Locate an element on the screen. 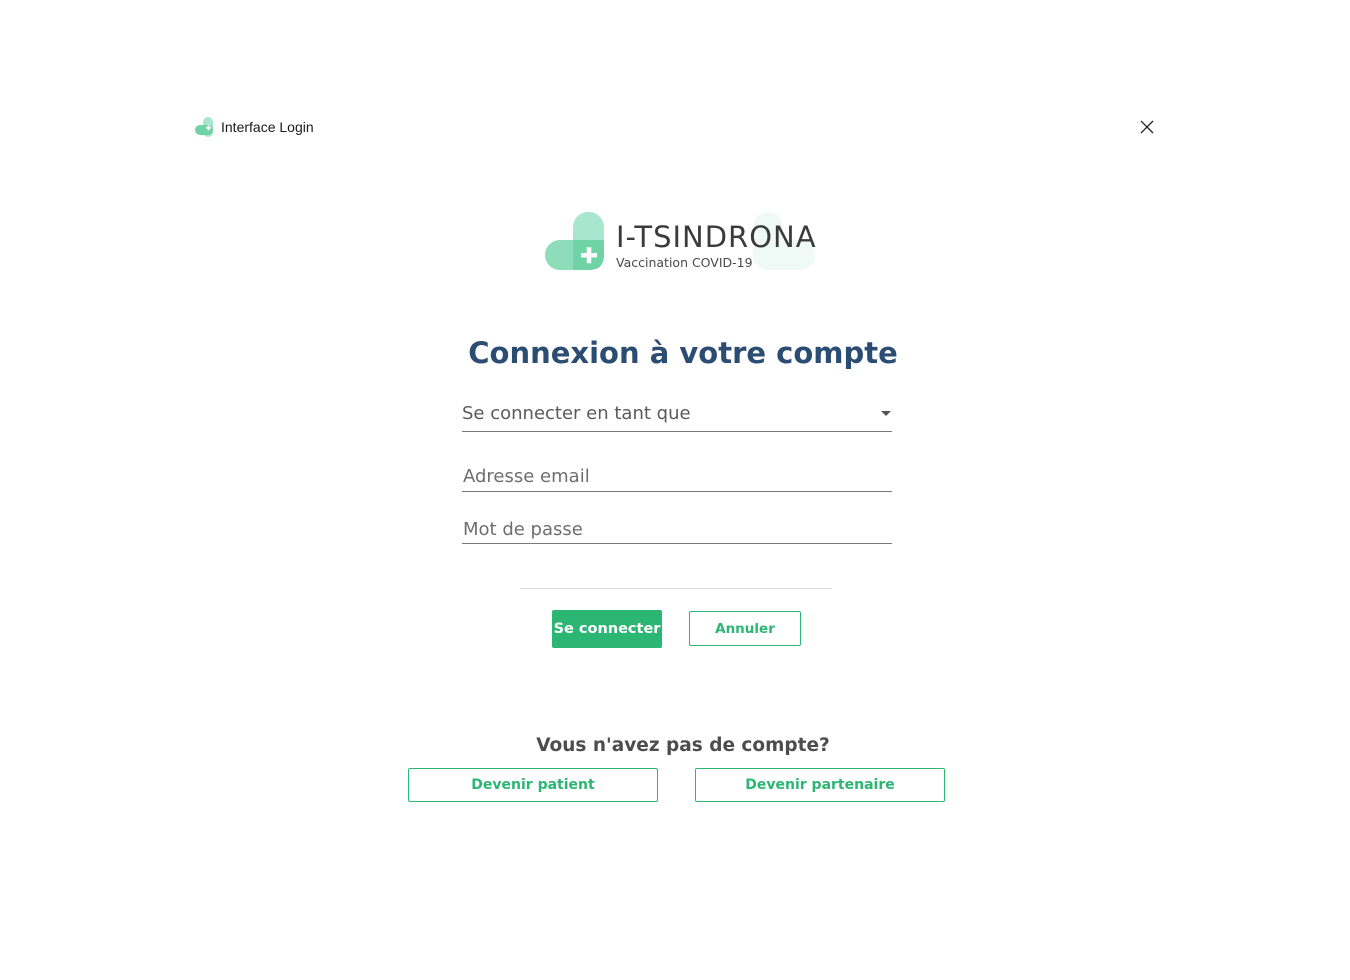 The width and height of the screenshot is (1350, 980). email-field is located at coordinates (677, 476).